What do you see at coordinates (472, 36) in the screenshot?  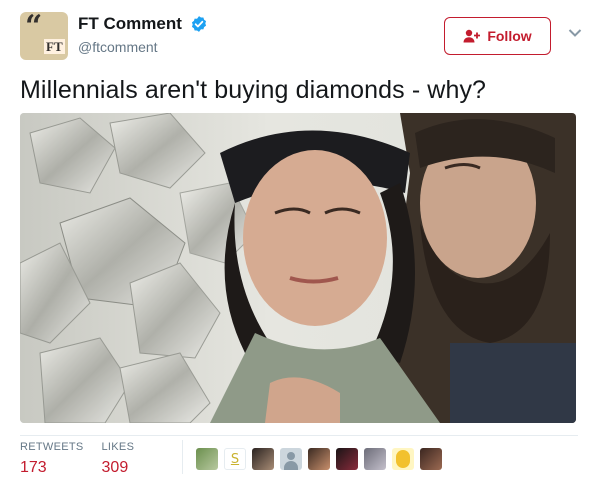 I see `follow-person-icon` at bounding box center [472, 36].